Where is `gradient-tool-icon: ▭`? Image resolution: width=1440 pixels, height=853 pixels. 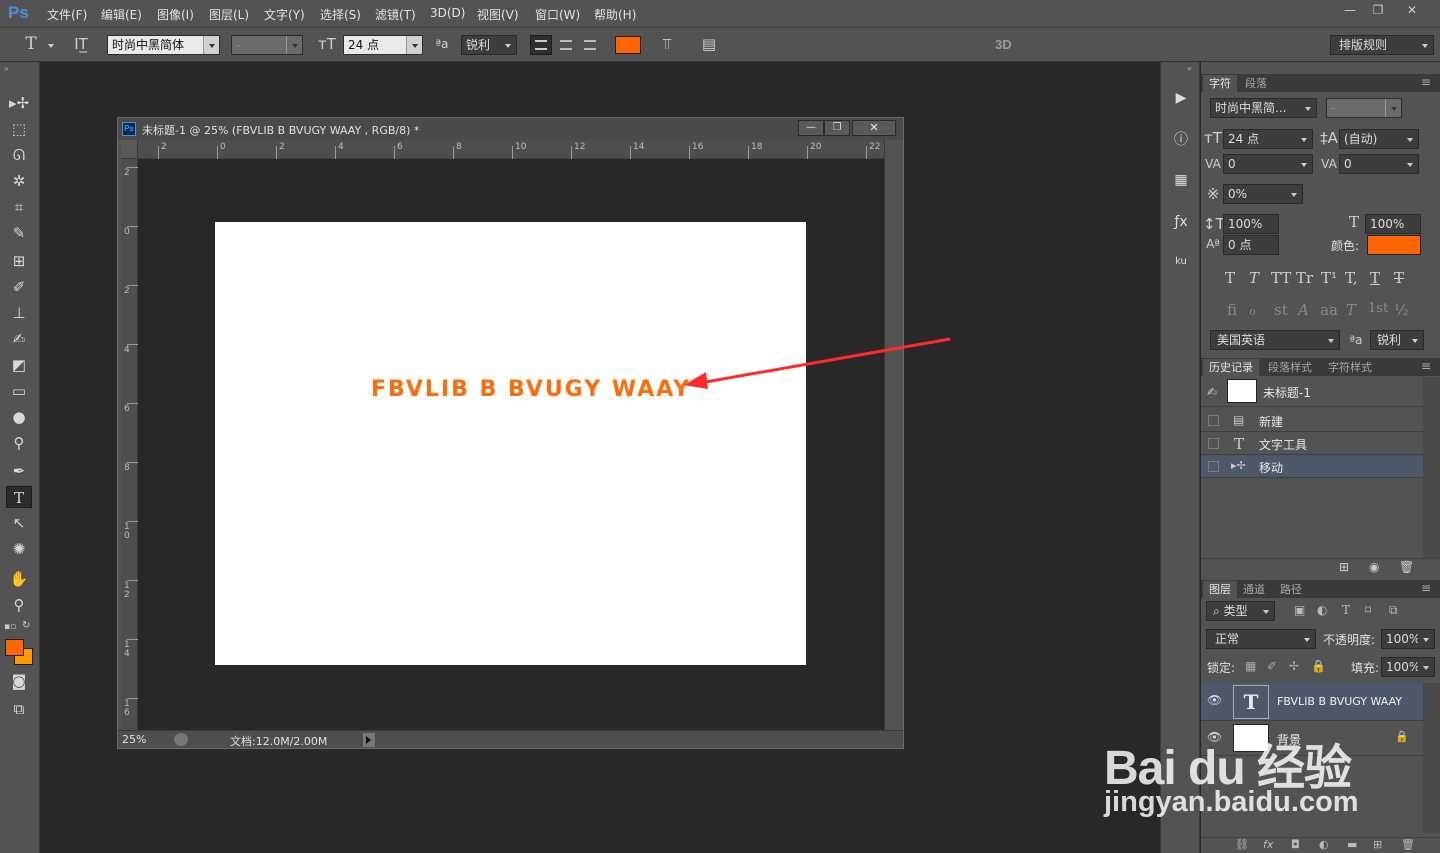 gradient-tool-icon: ▭ is located at coordinates (19, 391).